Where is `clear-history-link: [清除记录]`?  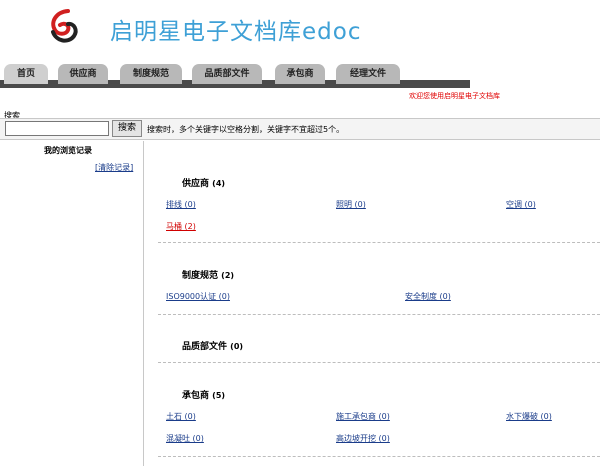 clear-history-link: [清除记录] is located at coordinates (114, 167).